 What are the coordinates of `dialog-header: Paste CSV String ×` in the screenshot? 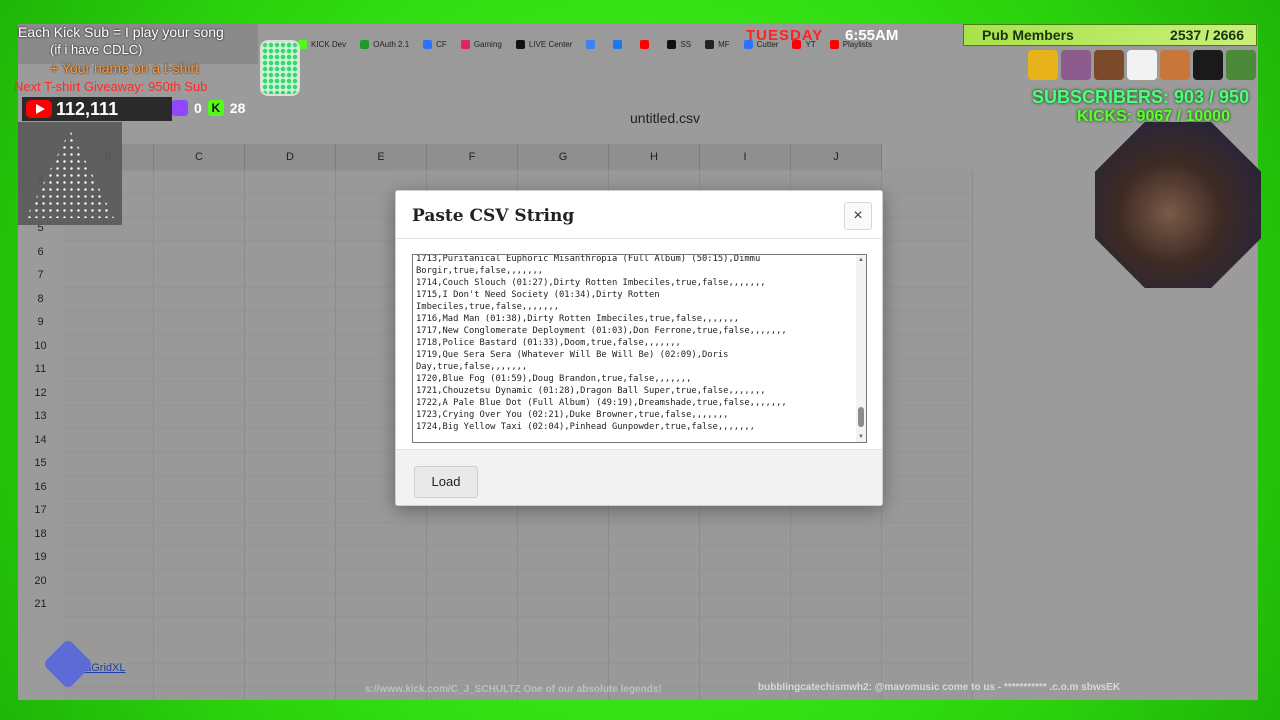 It's located at (639, 215).